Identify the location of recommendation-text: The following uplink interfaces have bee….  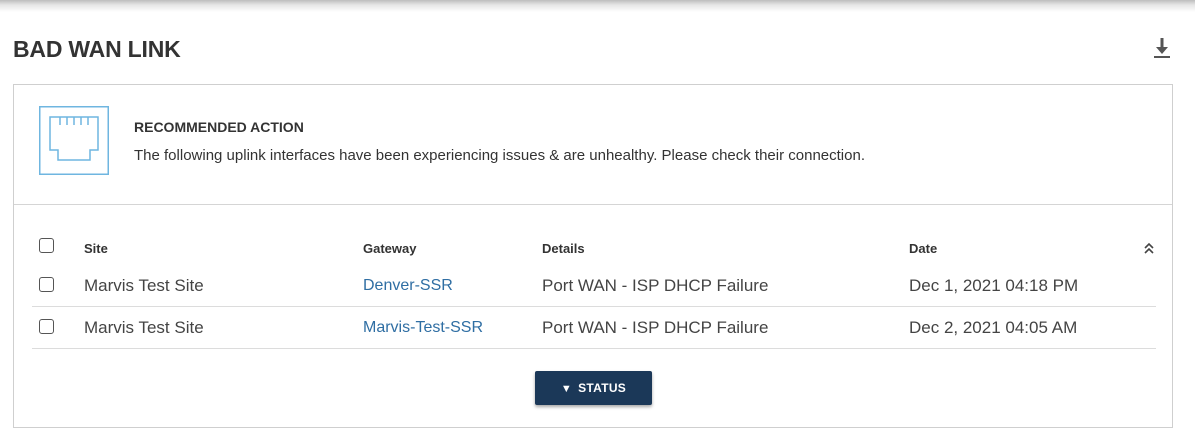
(499, 155).